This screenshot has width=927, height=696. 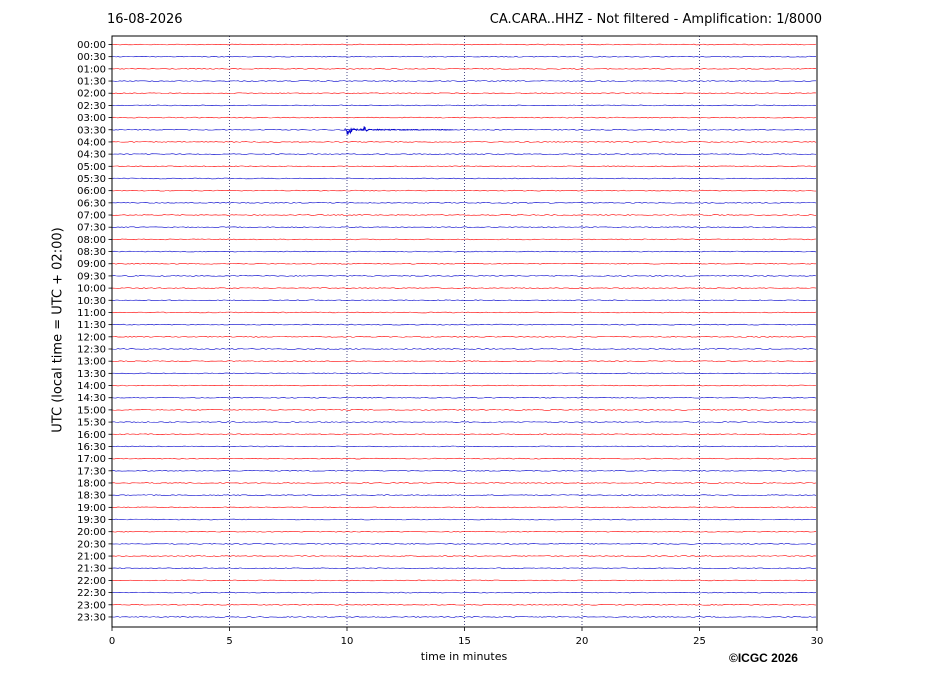 What do you see at coordinates (91, 69) in the screenshot?
I see `y-tick-label: 01:00` at bounding box center [91, 69].